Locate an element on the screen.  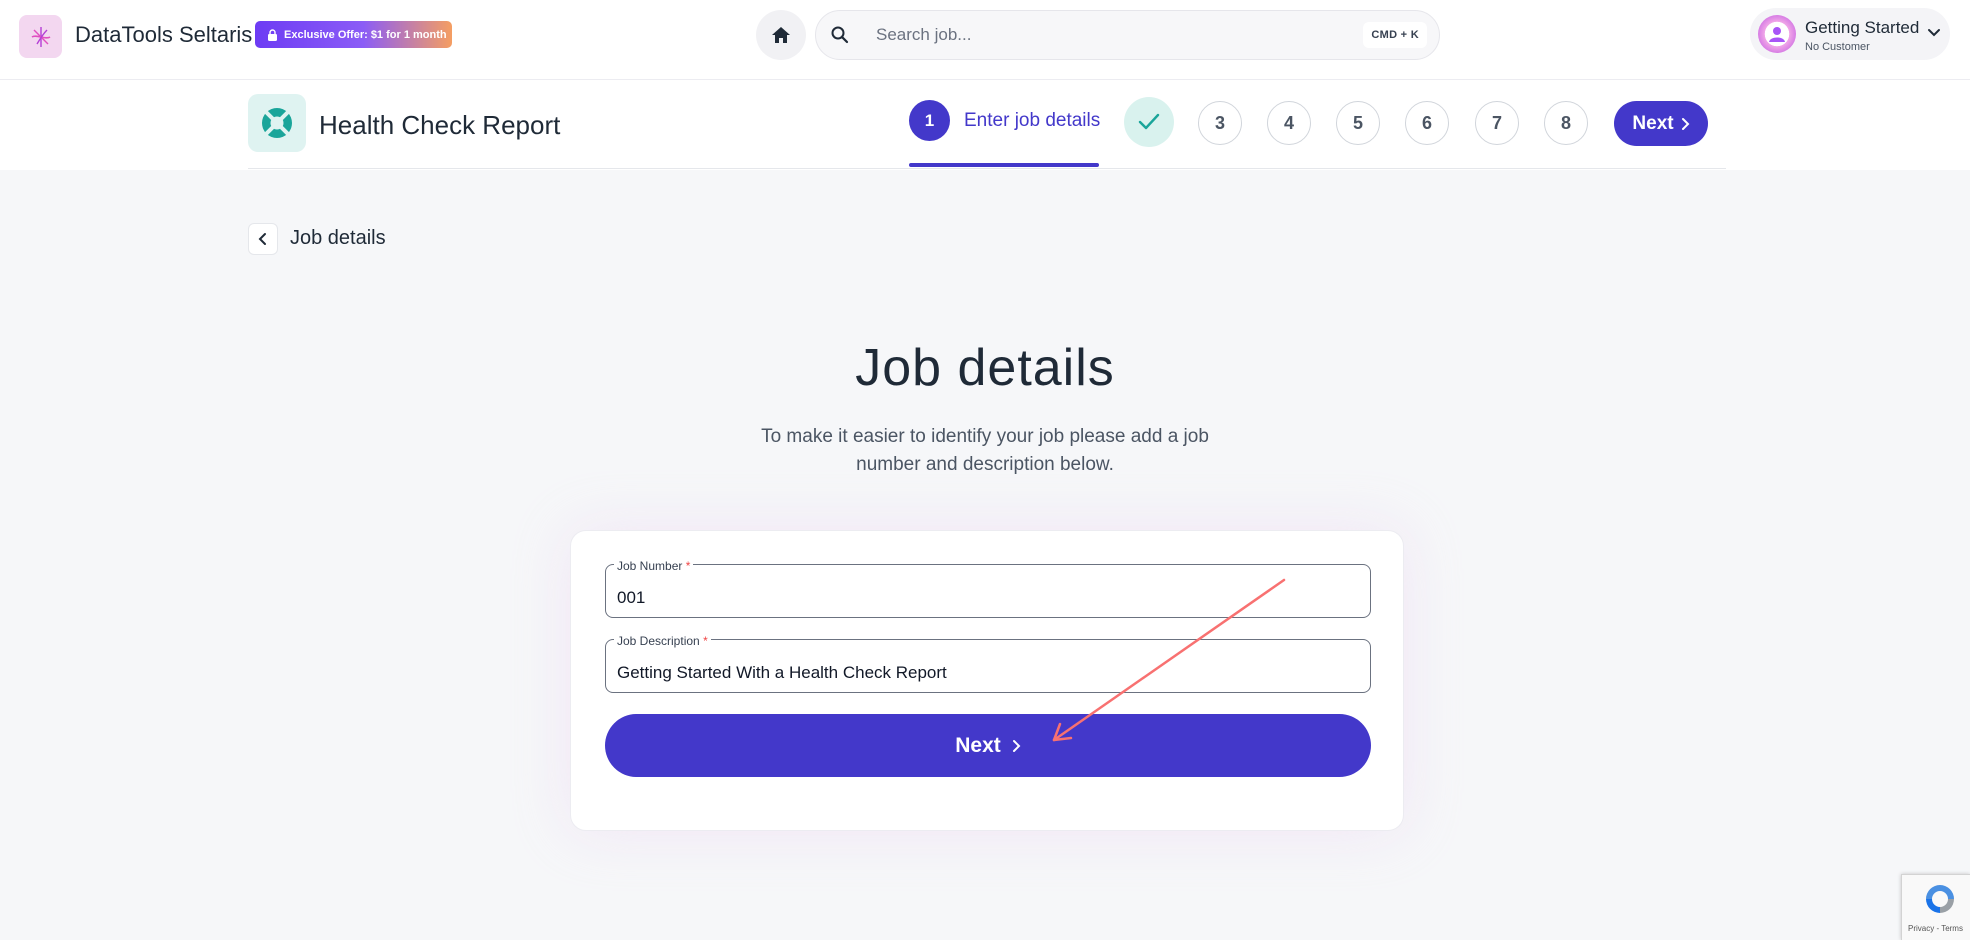
step-4: 4 is located at coordinates (1289, 123).